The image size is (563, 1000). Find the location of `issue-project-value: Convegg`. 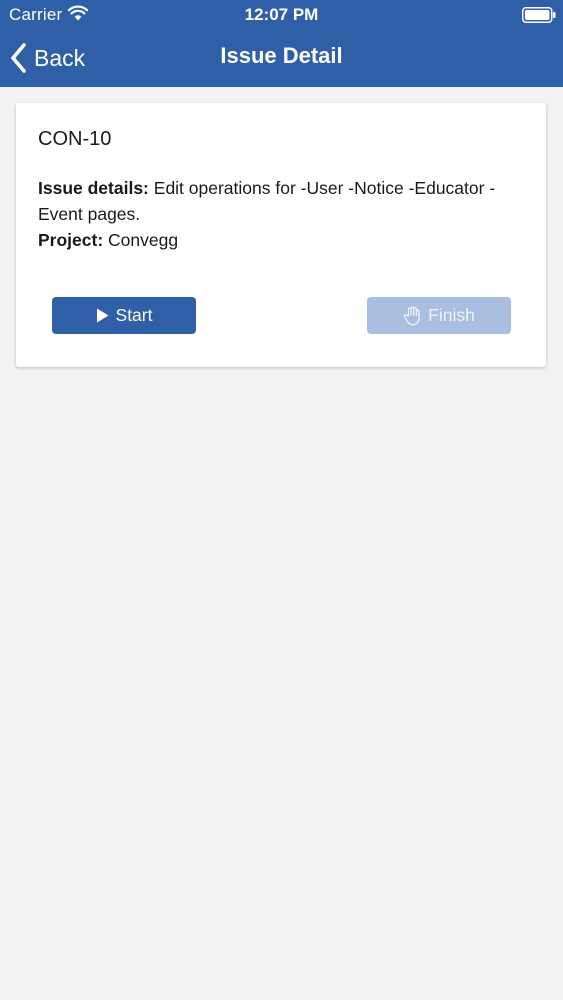

issue-project-value: Convegg is located at coordinates (143, 240).